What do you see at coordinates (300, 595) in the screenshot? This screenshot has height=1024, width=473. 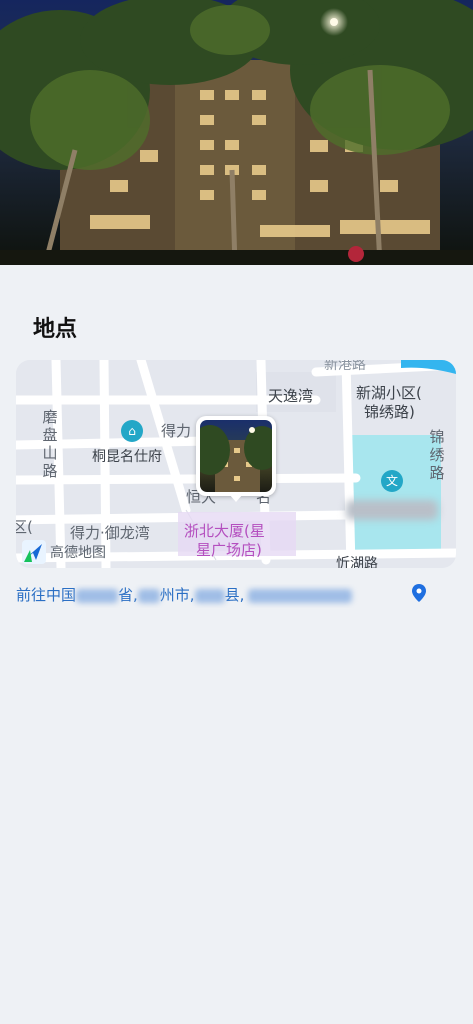 I see `redacted-street` at bounding box center [300, 595].